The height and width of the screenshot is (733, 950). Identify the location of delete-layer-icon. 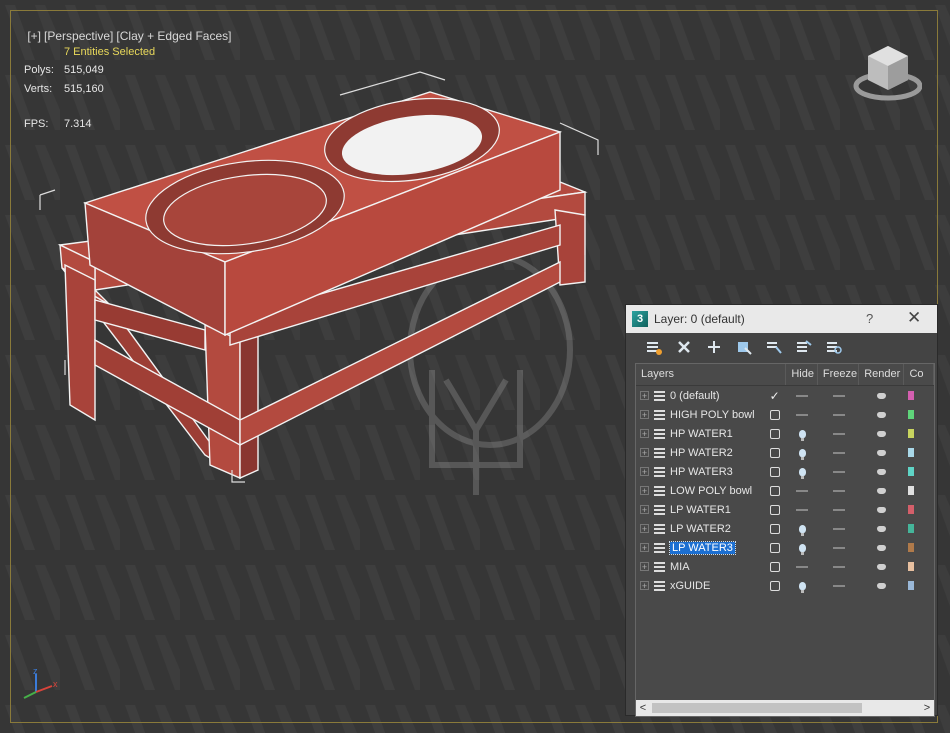
(683, 348).